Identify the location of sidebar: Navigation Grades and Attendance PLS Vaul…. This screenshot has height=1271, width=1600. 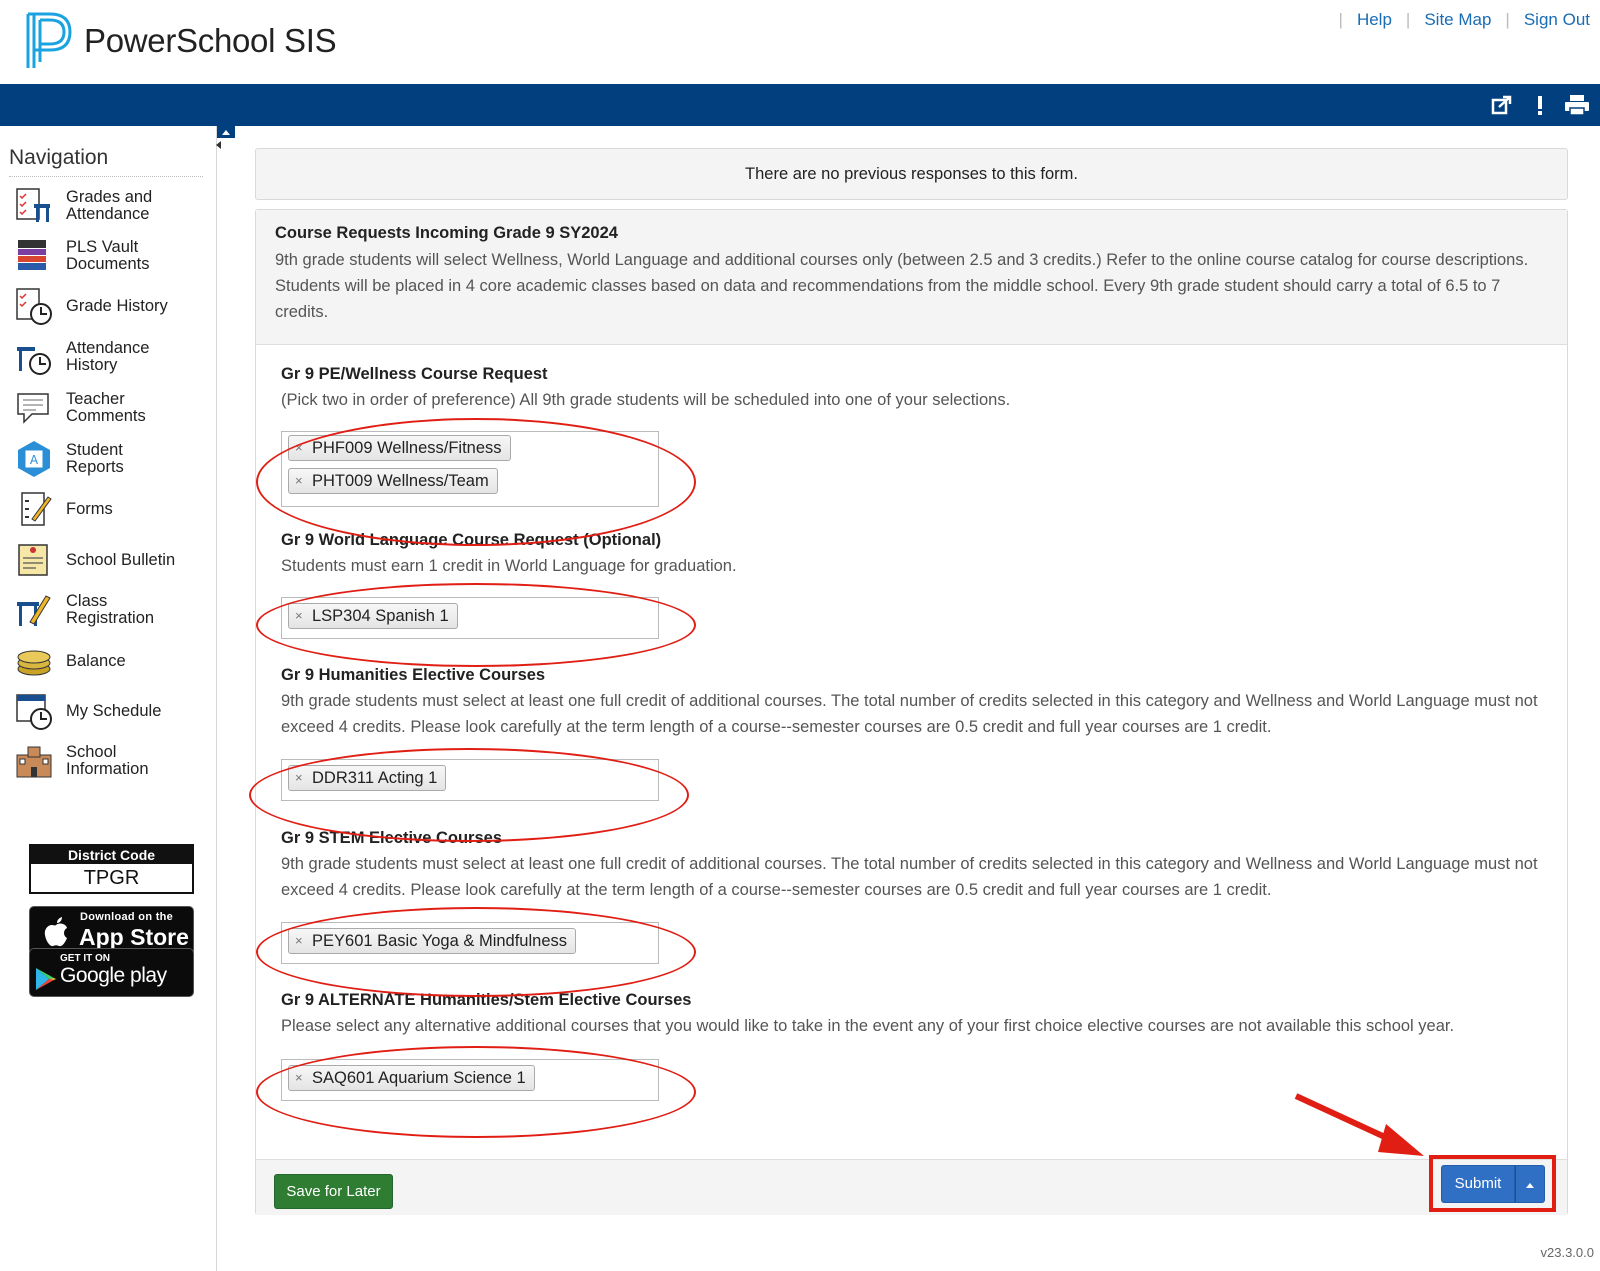
(108, 698).